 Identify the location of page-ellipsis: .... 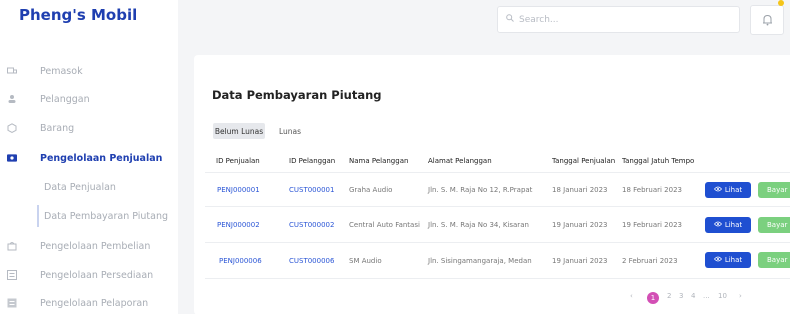
(706, 296).